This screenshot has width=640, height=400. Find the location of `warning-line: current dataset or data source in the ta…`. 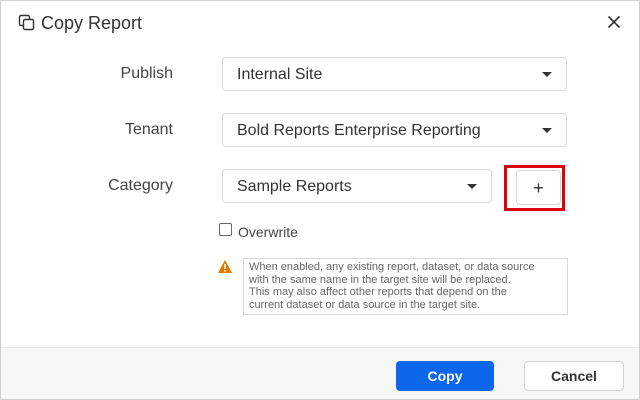

warning-line: current dataset or data source in the ta… is located at coordinates (365, 304).